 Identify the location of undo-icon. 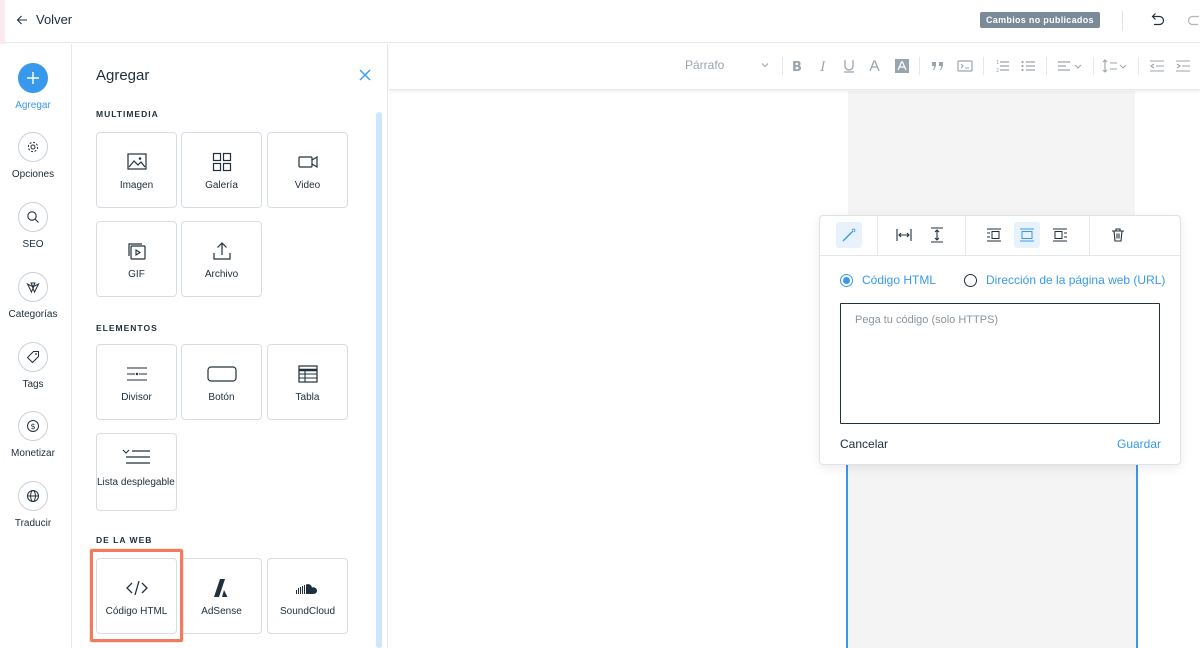
(1157, 20).